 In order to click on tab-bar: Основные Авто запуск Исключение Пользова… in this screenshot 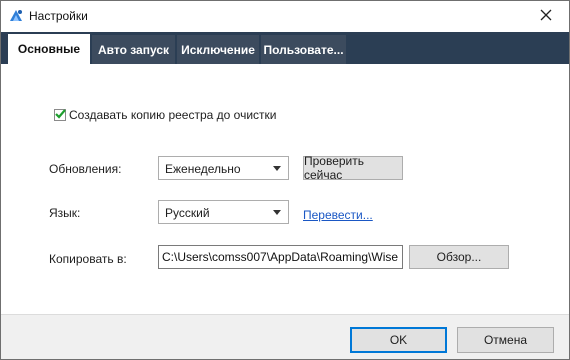, I will do `click(285, 48)`.